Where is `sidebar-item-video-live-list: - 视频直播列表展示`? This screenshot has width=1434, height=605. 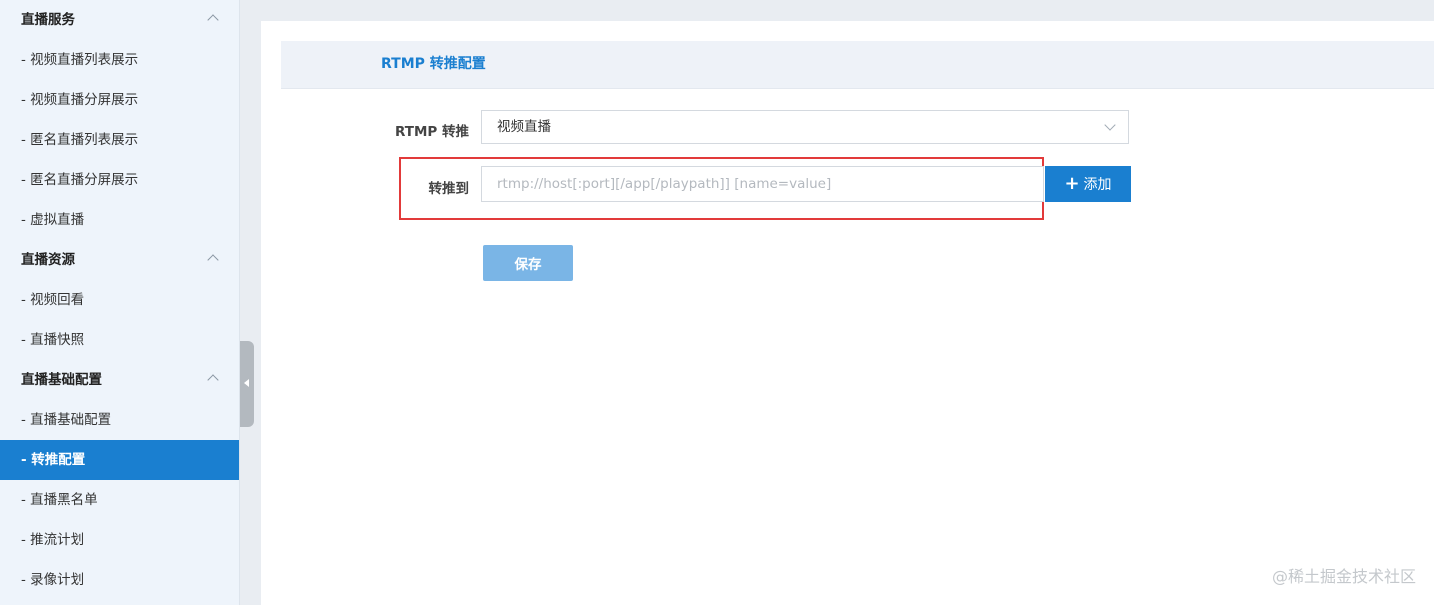 sidebar-item-video-live-list: - 视频直播列表展示 is located at coordinates (119, 60).